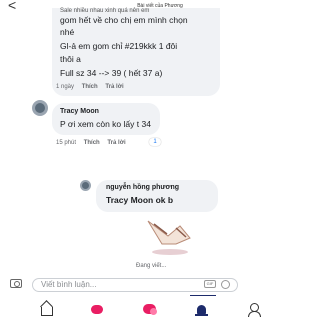  I want to click on comment-bubble-2: Tracy Moon P ơi xem còn ko lấy t 34, so click(106, 119).